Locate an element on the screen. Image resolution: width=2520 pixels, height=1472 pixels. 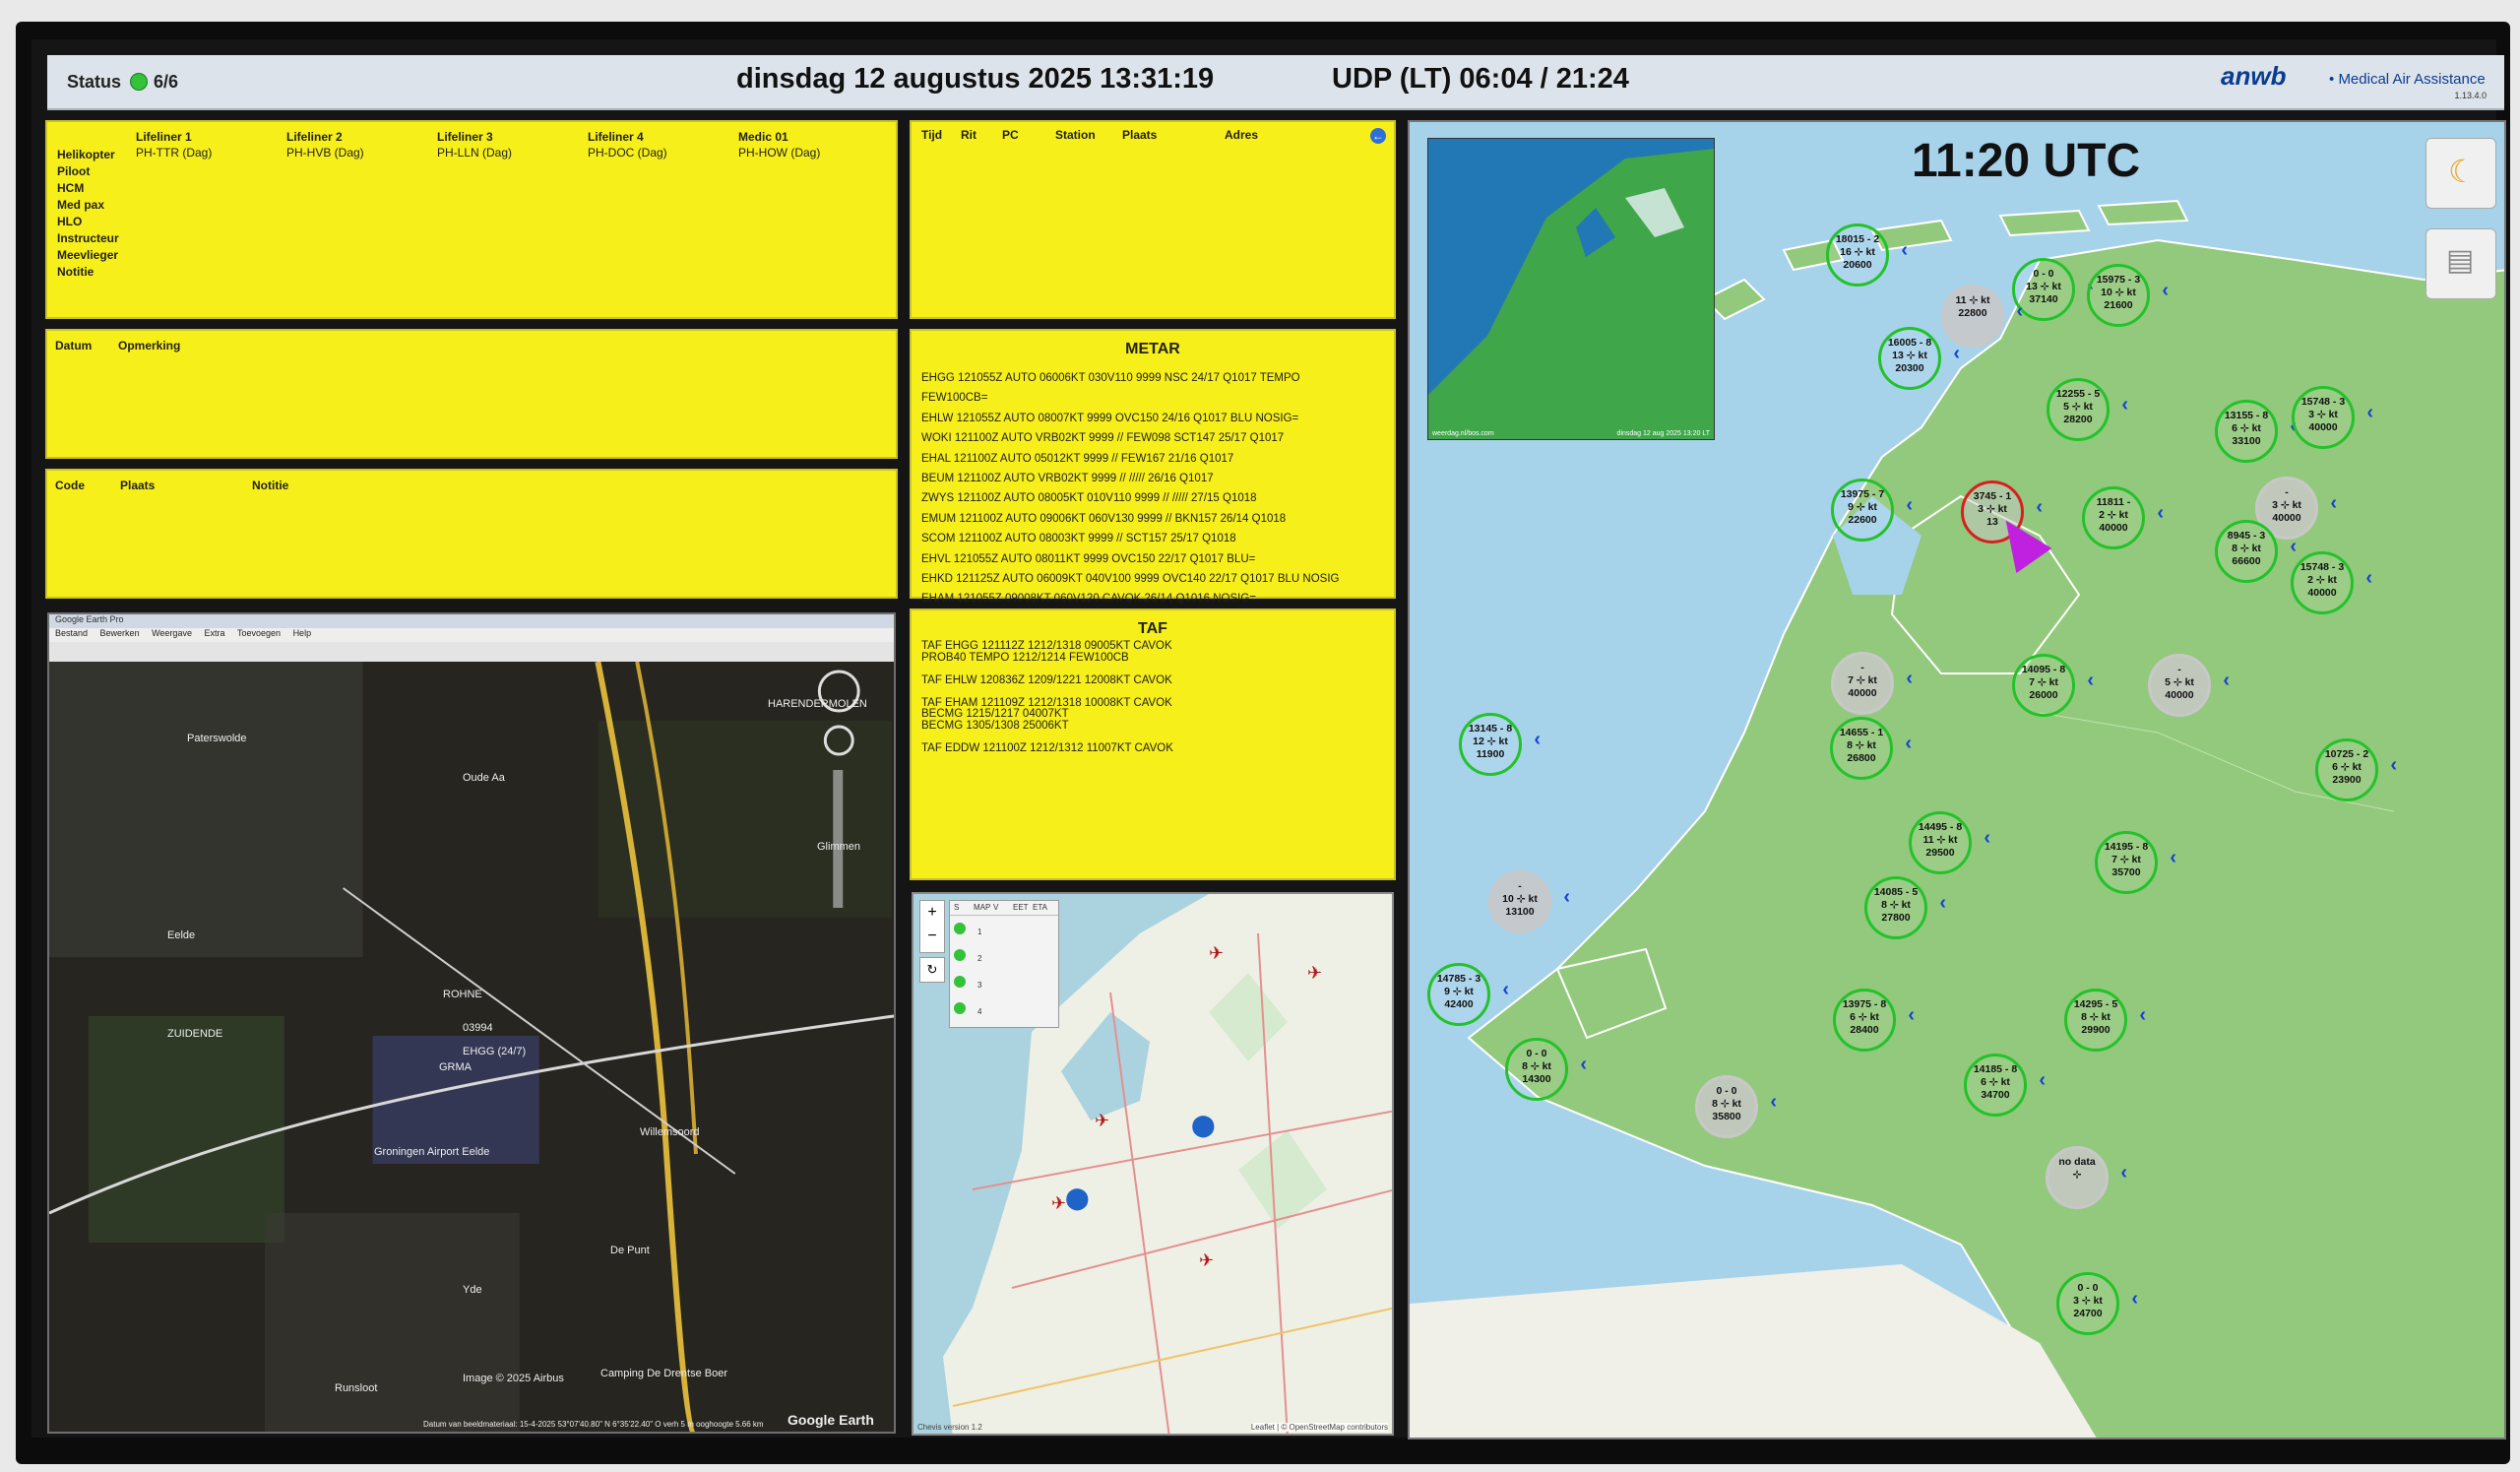
station-l2: 6 ⊹ kt is located at coordinates (1995, 1082).